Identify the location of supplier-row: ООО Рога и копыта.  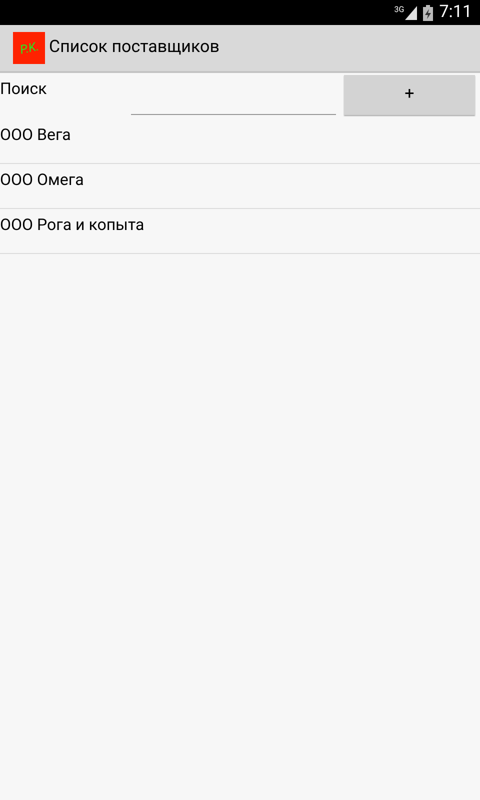
(240, 231).